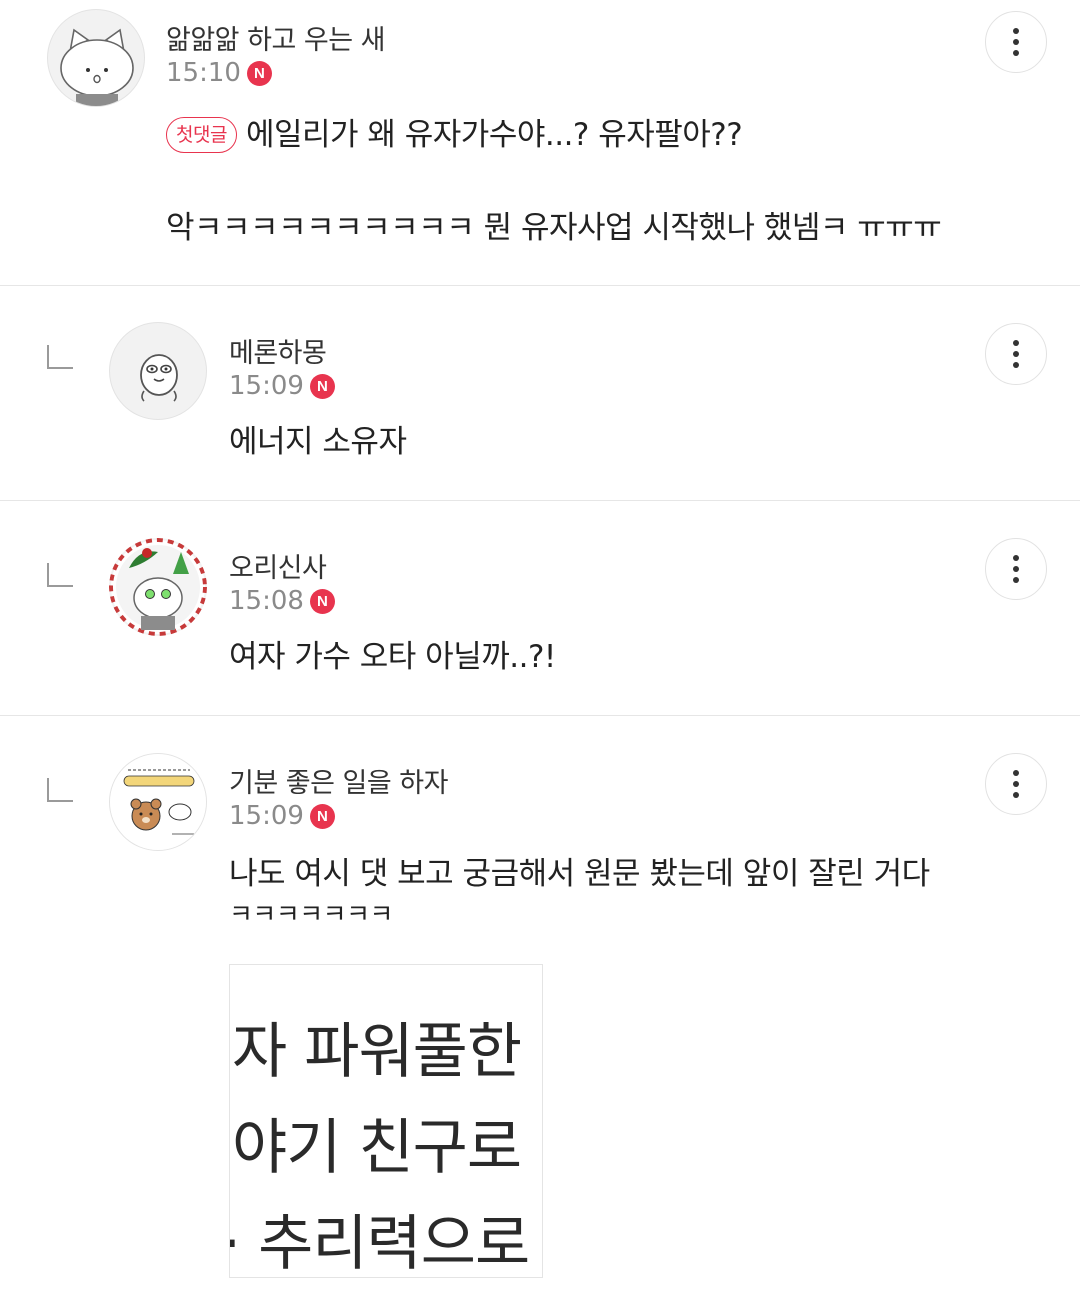 The height and width of the screenshot is (1311, 1080). What do you see at coordinates (377, 1052) in the screenshot?
I see `image-text-line: 자 파워풀한` at bounding box center [377, 1052].